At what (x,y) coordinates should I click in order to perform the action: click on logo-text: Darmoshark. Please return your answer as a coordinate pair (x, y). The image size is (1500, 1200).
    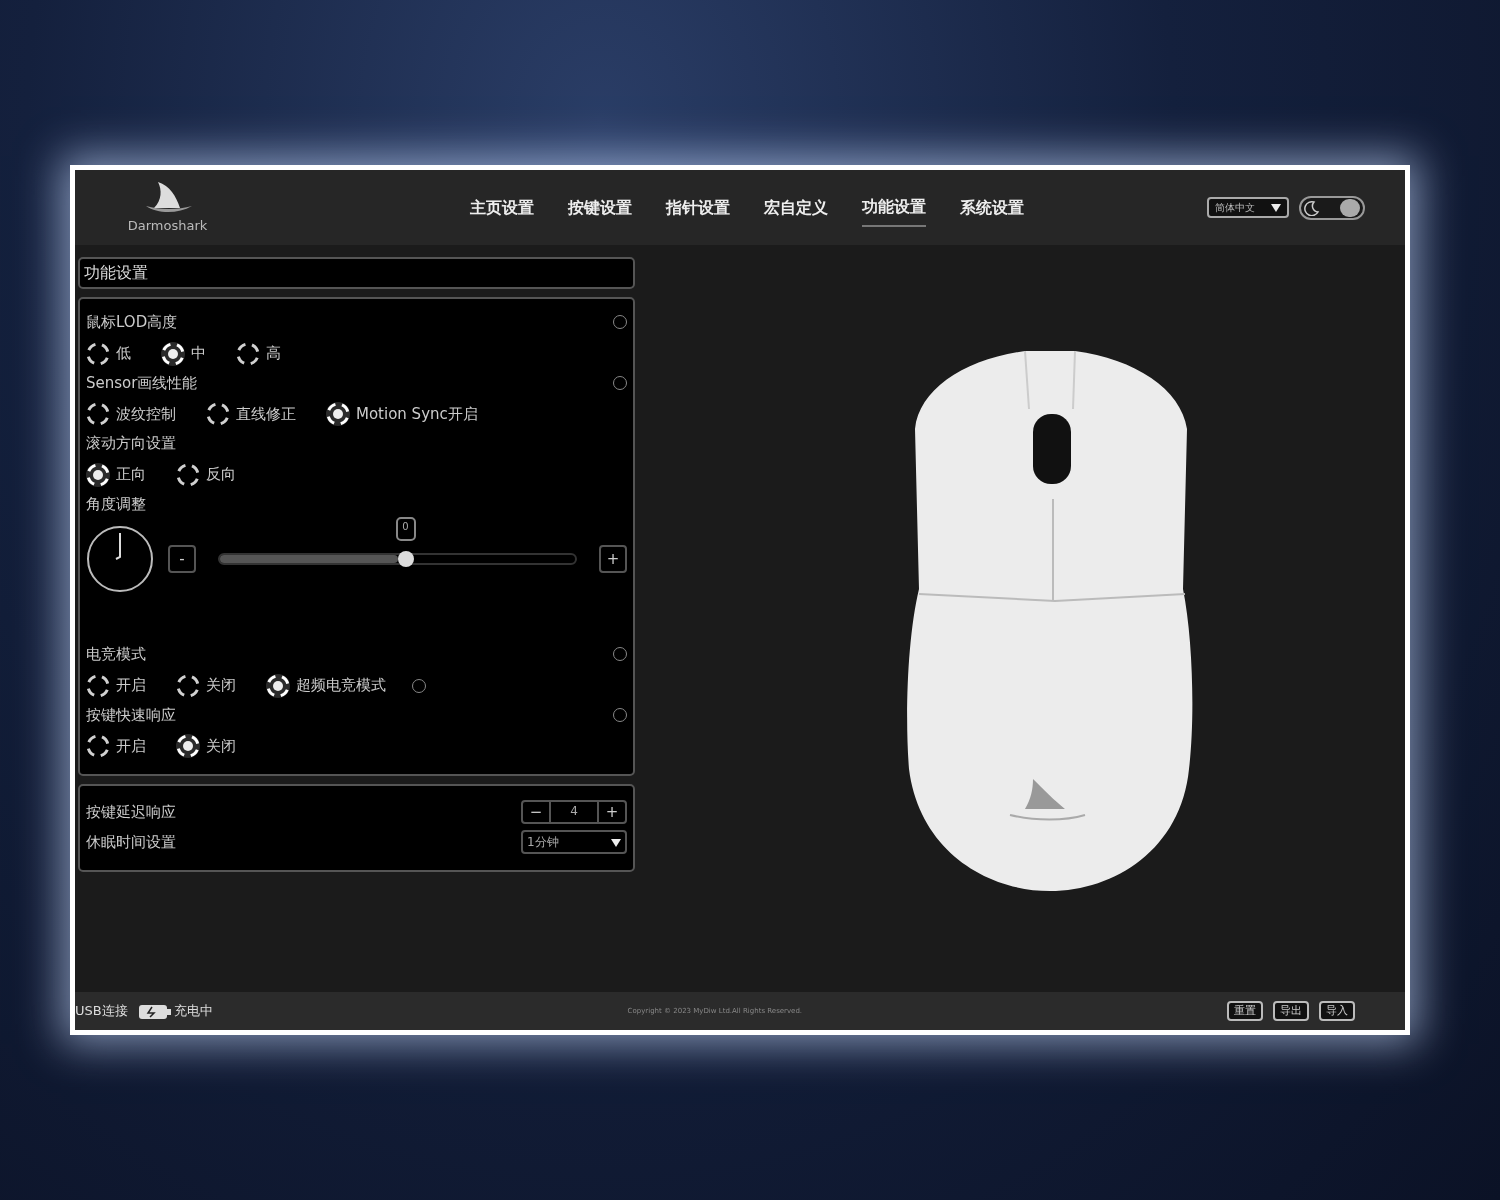
    Looking at the image, I should click on (167, 225).